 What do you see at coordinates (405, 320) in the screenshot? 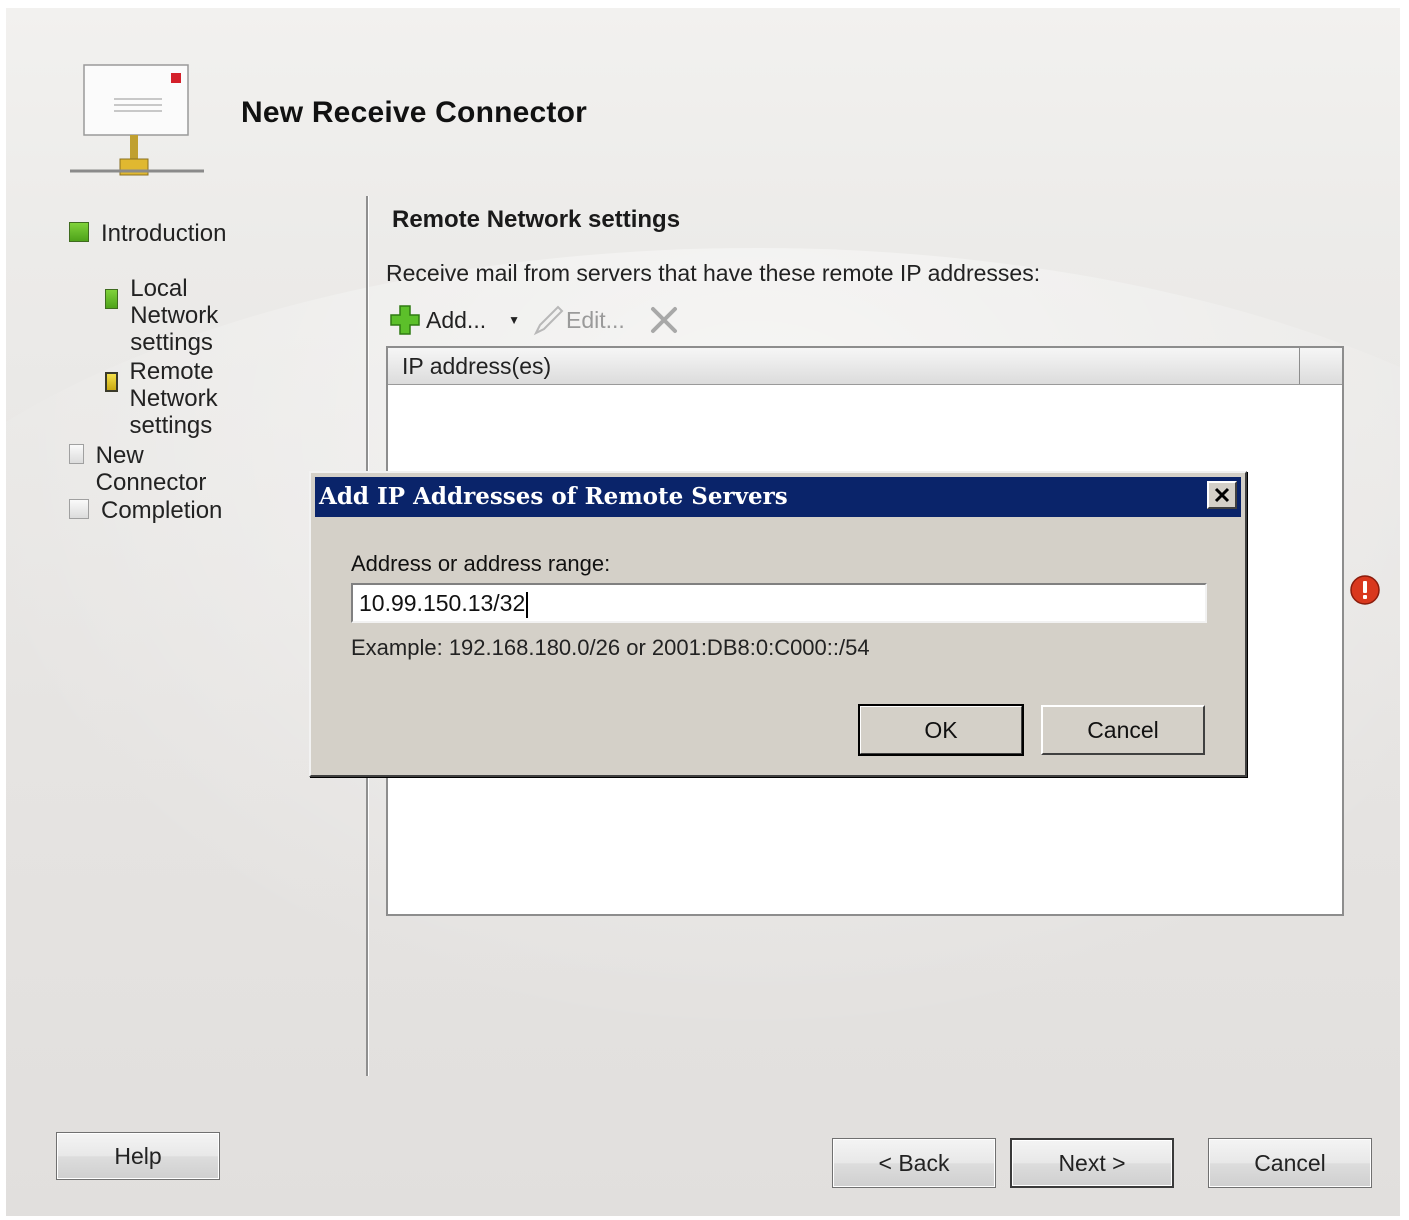
I see `plus-icon` at bounding box center [405, 320].